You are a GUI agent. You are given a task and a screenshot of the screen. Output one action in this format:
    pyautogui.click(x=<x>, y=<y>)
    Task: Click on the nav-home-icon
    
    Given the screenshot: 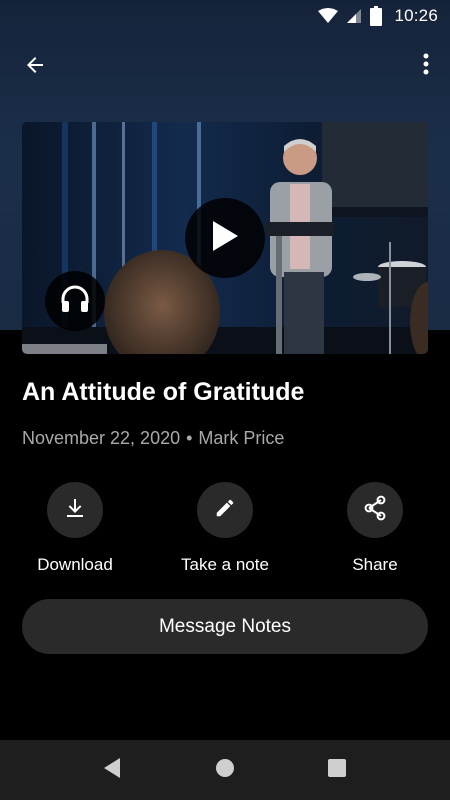 What is the action you would take?
    pyautogui.click(x=225, y=770)
    